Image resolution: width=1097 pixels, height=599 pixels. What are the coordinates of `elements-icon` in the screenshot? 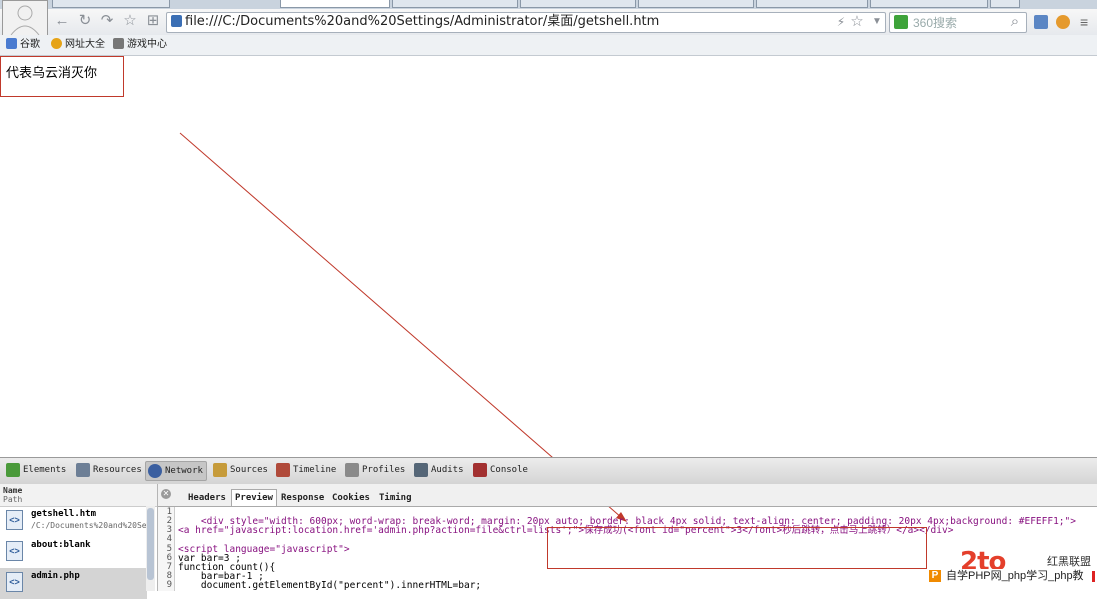 It's located at (13, 470).